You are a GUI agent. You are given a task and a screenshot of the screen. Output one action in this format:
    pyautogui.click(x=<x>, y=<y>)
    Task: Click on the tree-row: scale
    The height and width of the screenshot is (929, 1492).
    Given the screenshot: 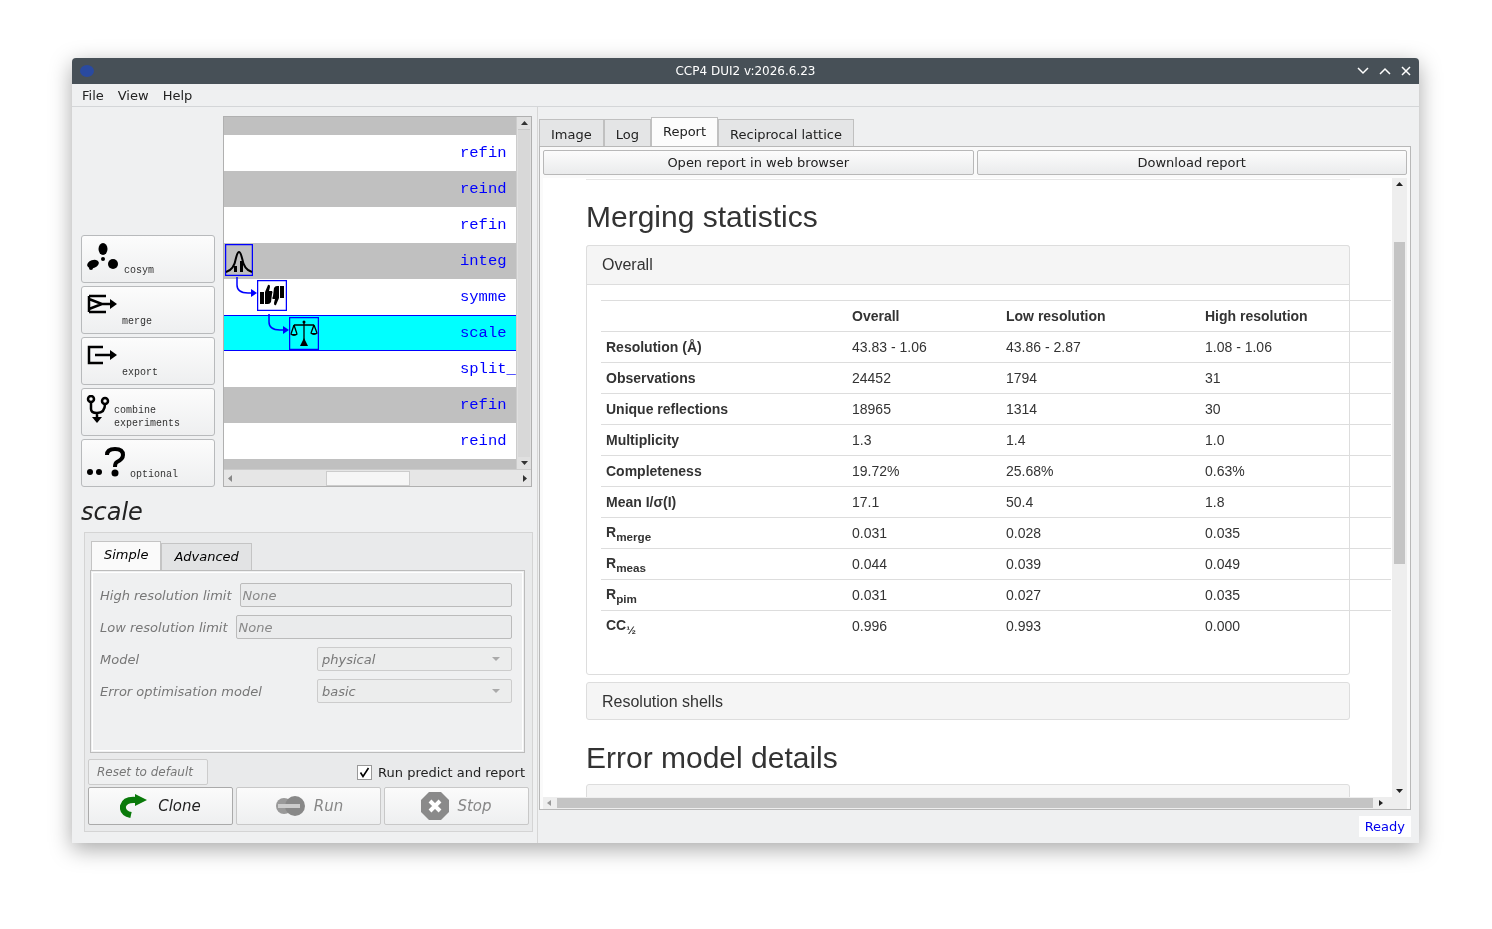 What is the action you would take?
    pyautogui.click(x=370, y=333)
    